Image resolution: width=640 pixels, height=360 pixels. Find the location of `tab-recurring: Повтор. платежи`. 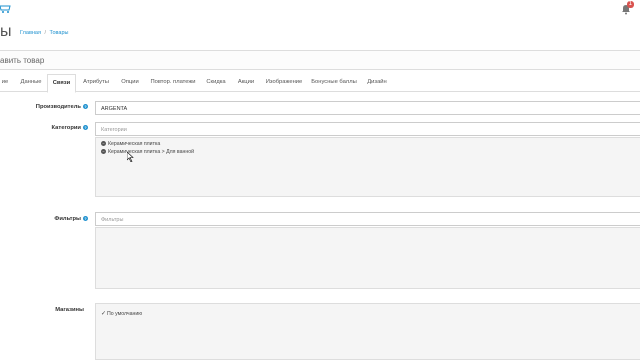

tab-recurring: Повтор. платежи is located at coordinates (173, 82).